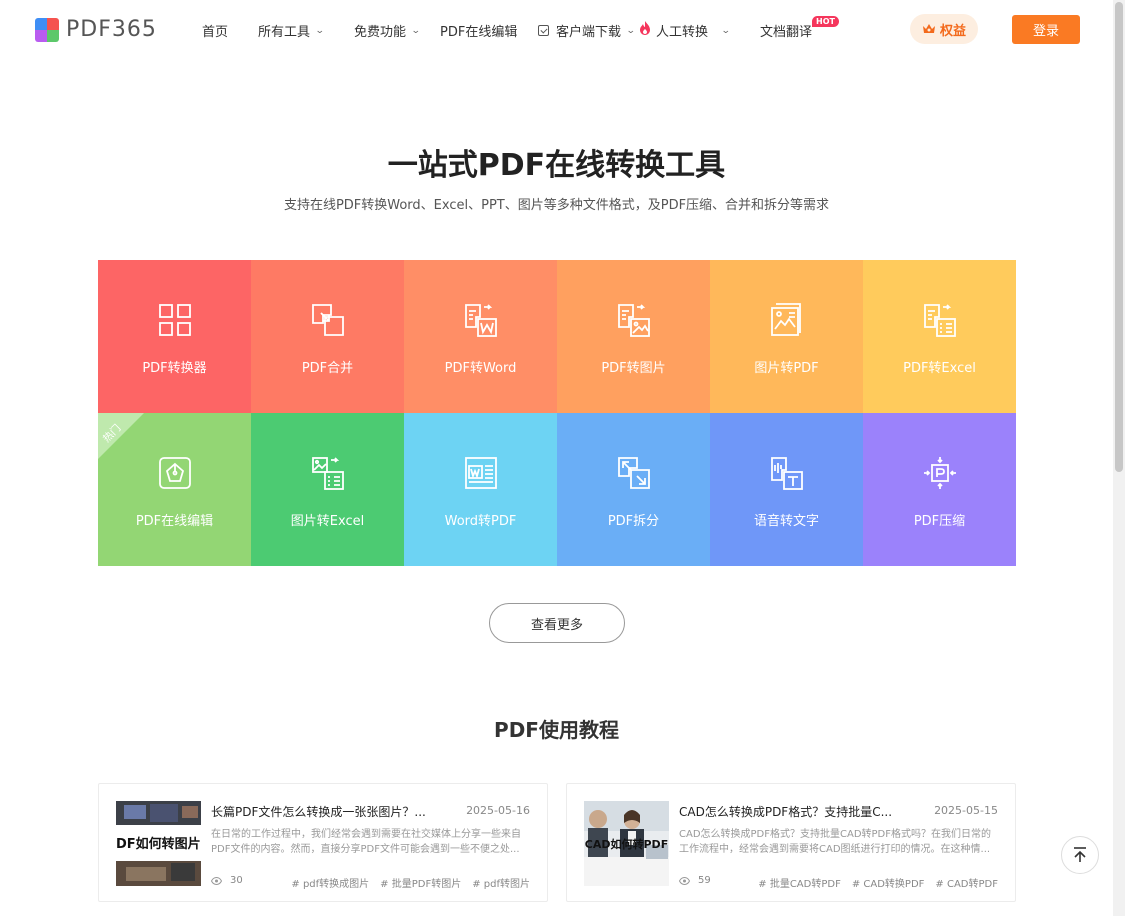 The height and width of the screenshot is (916, 1125). I want to click on nav-manual-convert-label: 人工转换, so click(682, 32).